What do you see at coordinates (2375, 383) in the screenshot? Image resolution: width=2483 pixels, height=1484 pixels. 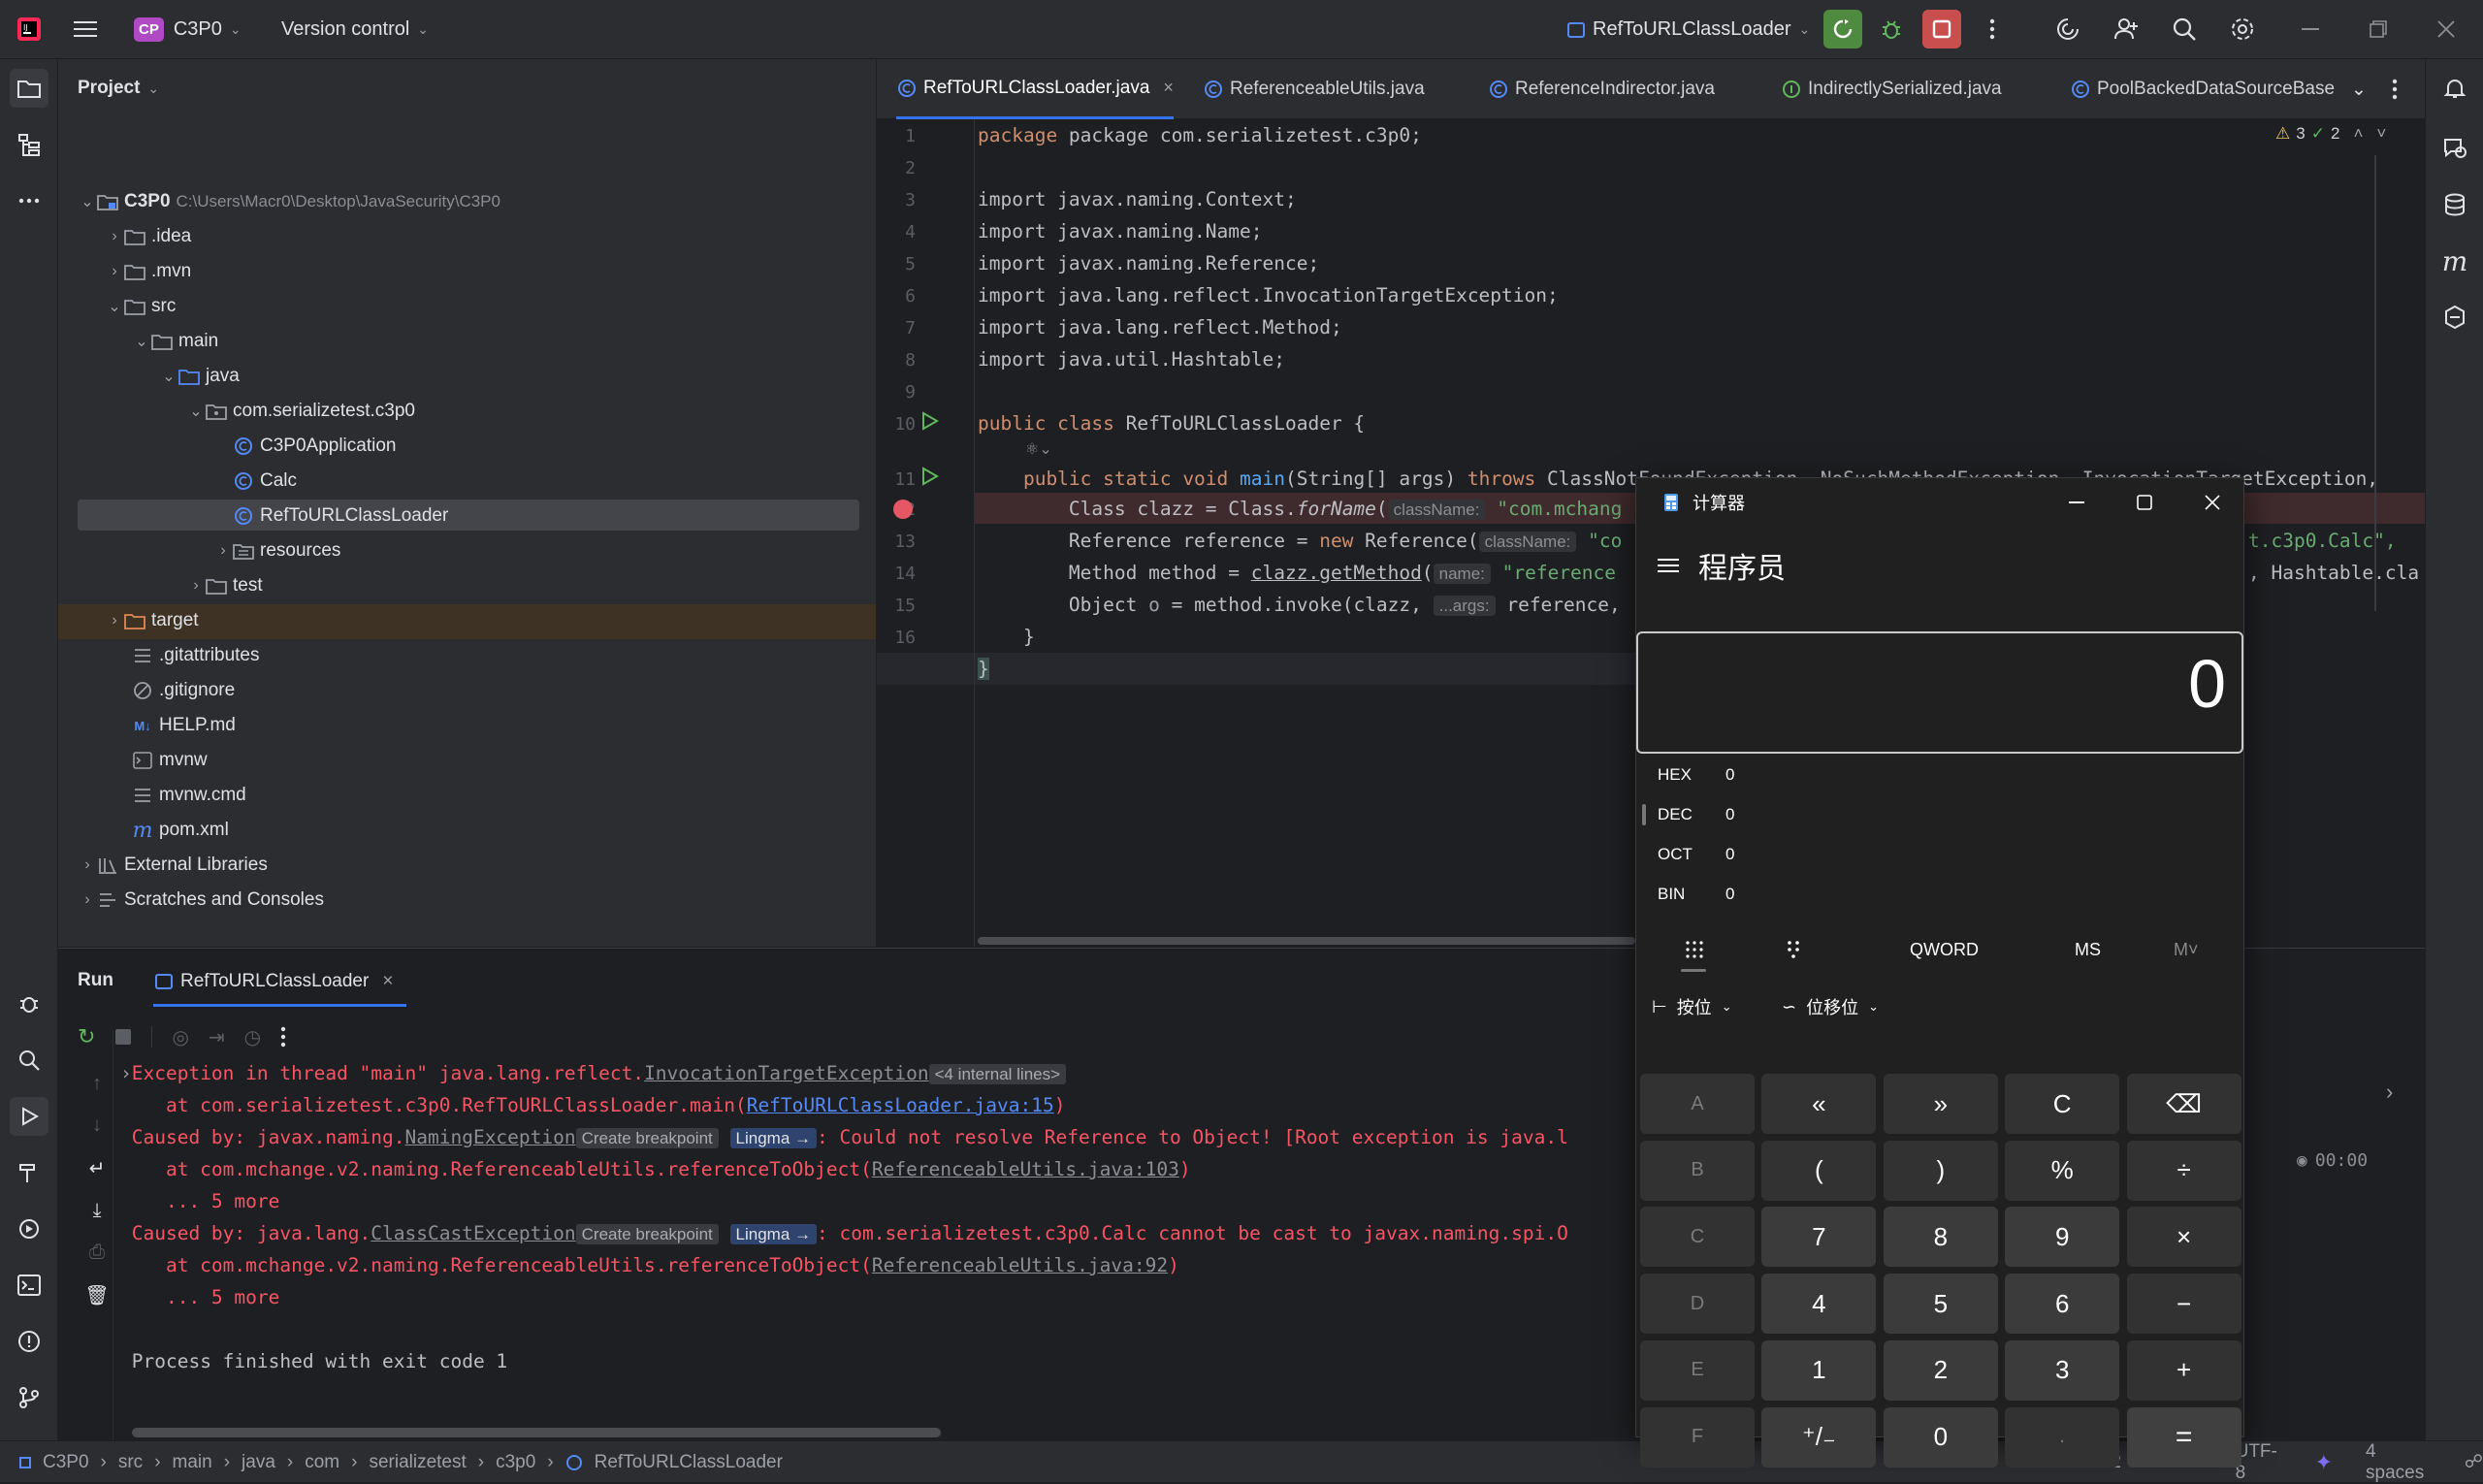 I see `editor-vertical-scrollbar` at bounding box center [2375, 383].